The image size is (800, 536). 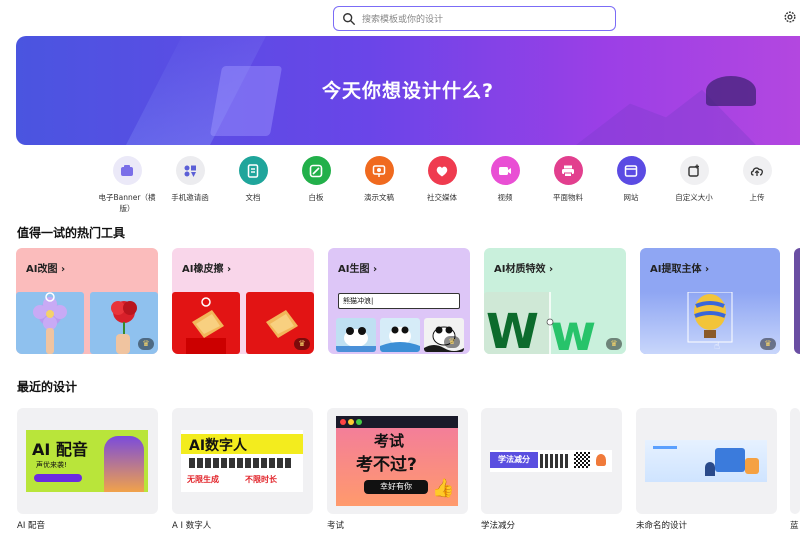 What do you see at coordinates (442, 197) in the screenshot?
I see `tool-label: 社交媒体` at bounding box center [442, 197].